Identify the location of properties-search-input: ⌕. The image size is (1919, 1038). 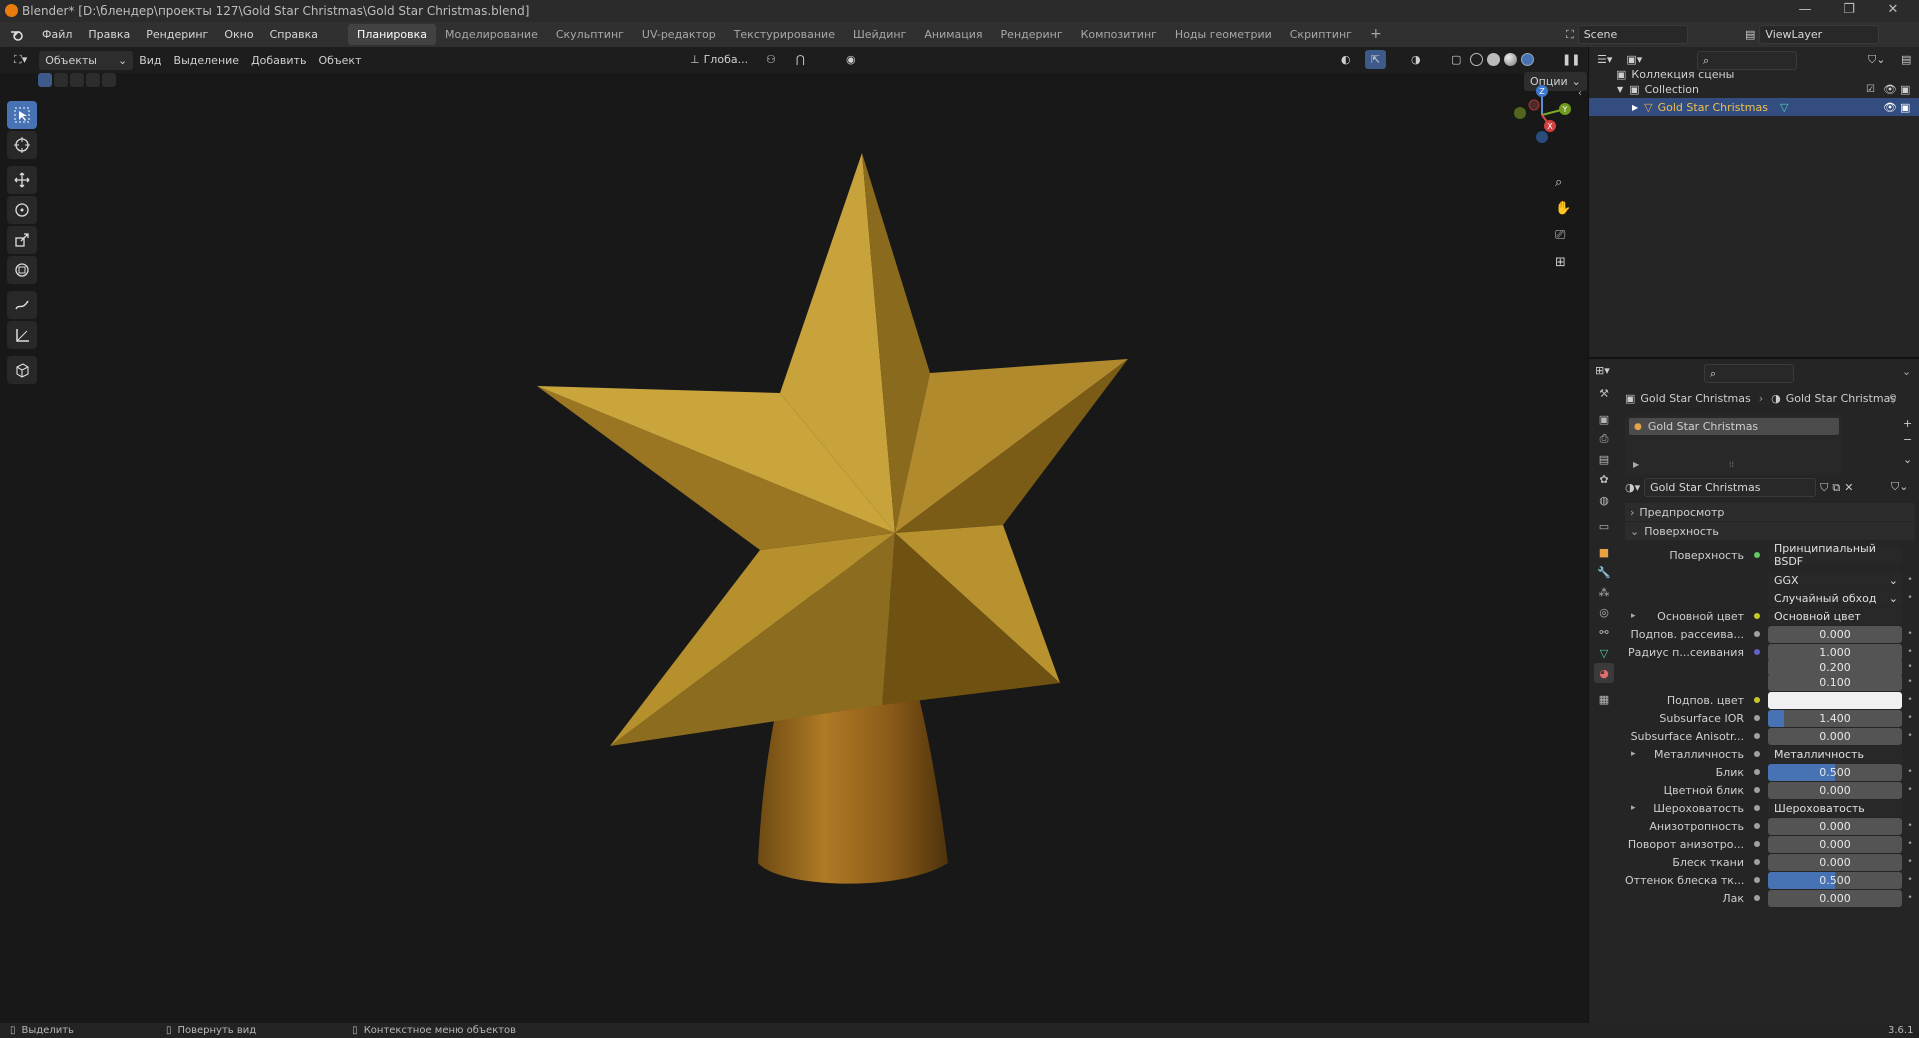
(1749, 373).